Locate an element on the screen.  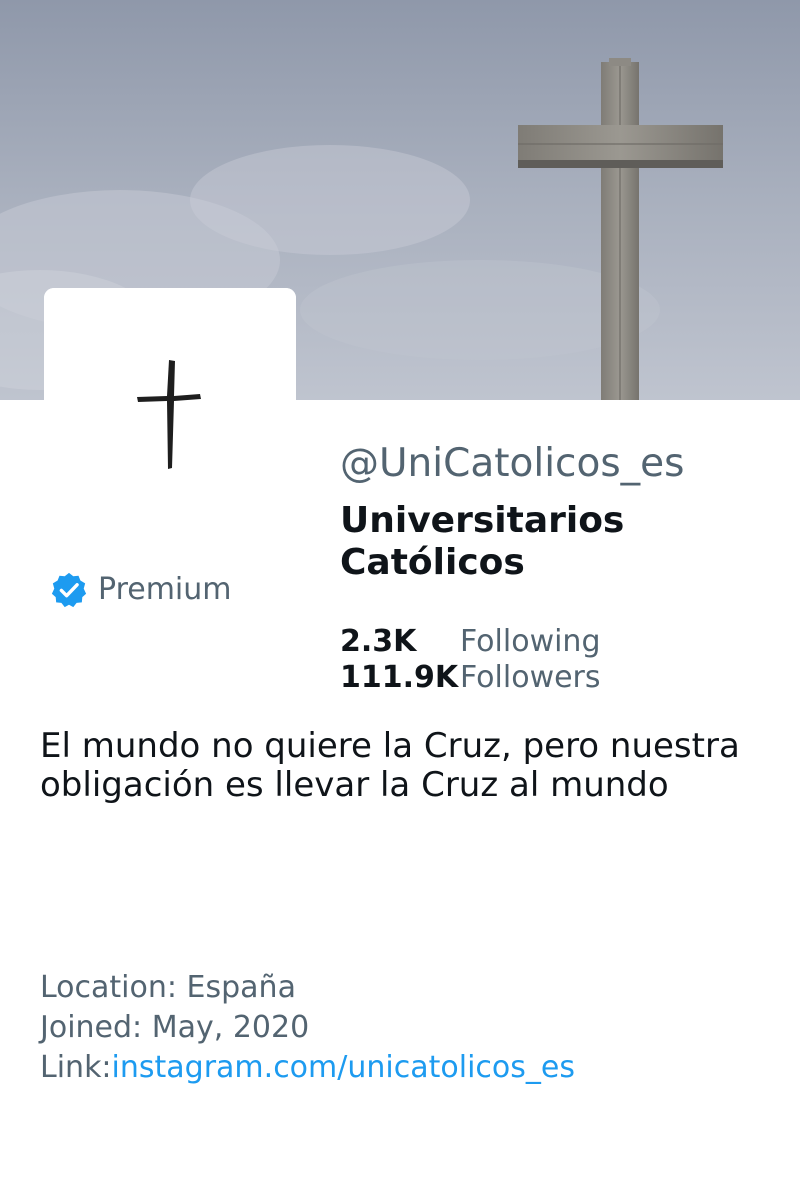
followers-stat: 111.9K Followers is located at coordinates (470, 678).